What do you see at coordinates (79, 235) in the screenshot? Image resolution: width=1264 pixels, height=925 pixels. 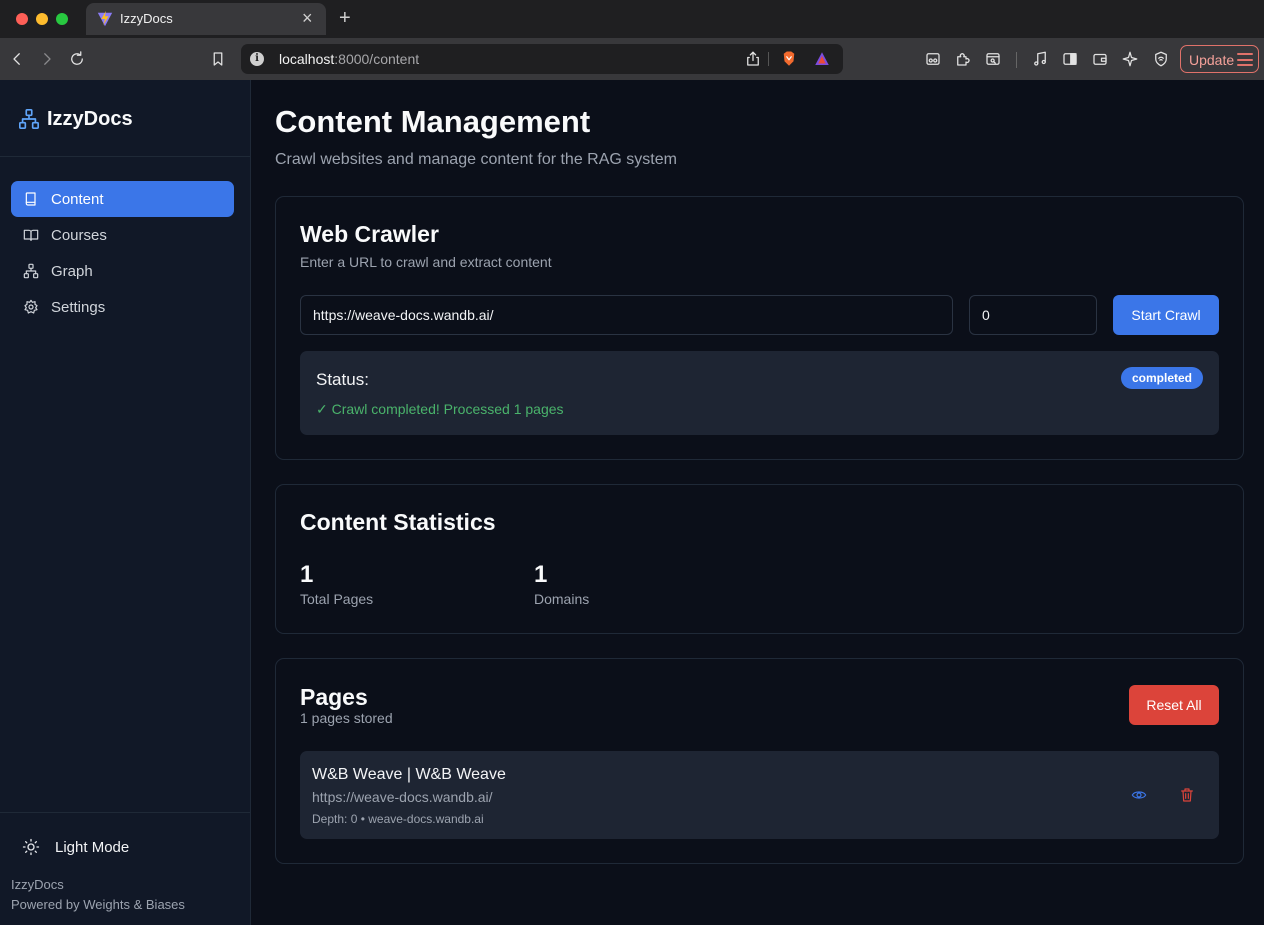 I see `sidebar-item-label: Courses` at bounding box center [79, 235].